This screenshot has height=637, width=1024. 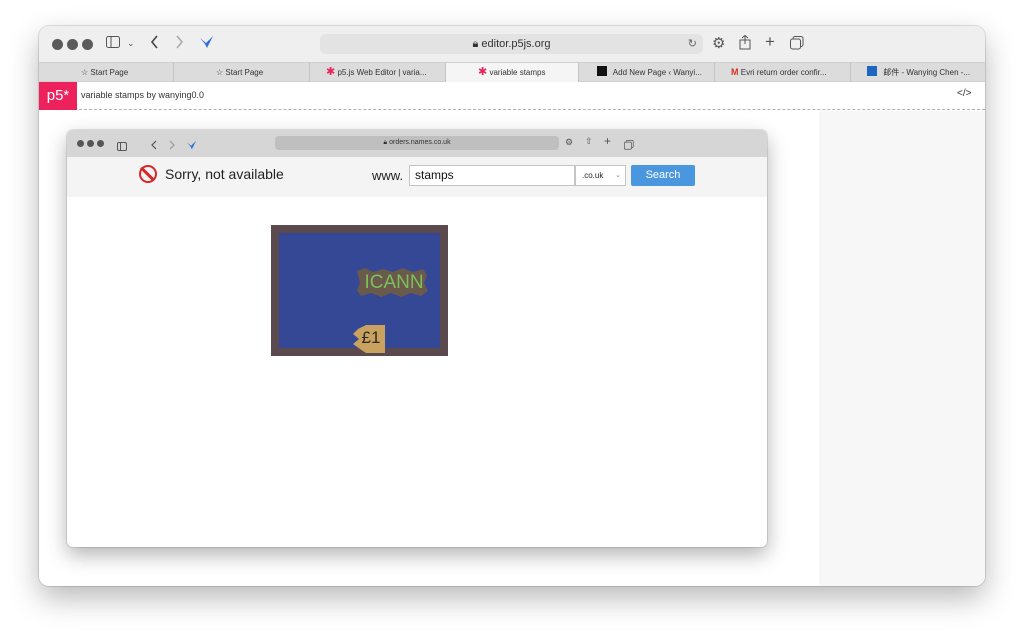 I want to click on gmail-icon: M, so click(x=735, y=72).